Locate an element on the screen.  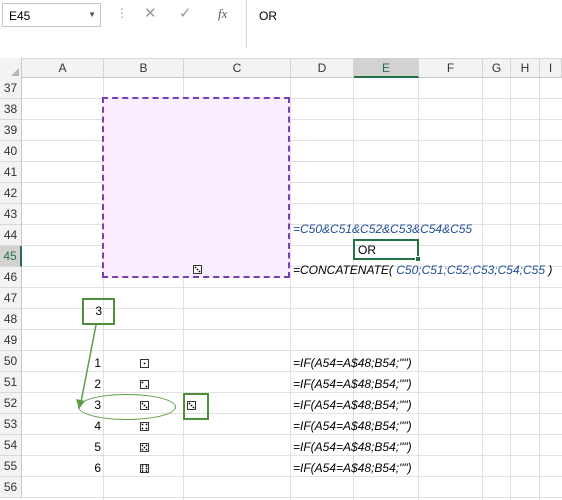
row-header-44: 44 is located at coordinates (11, 235).